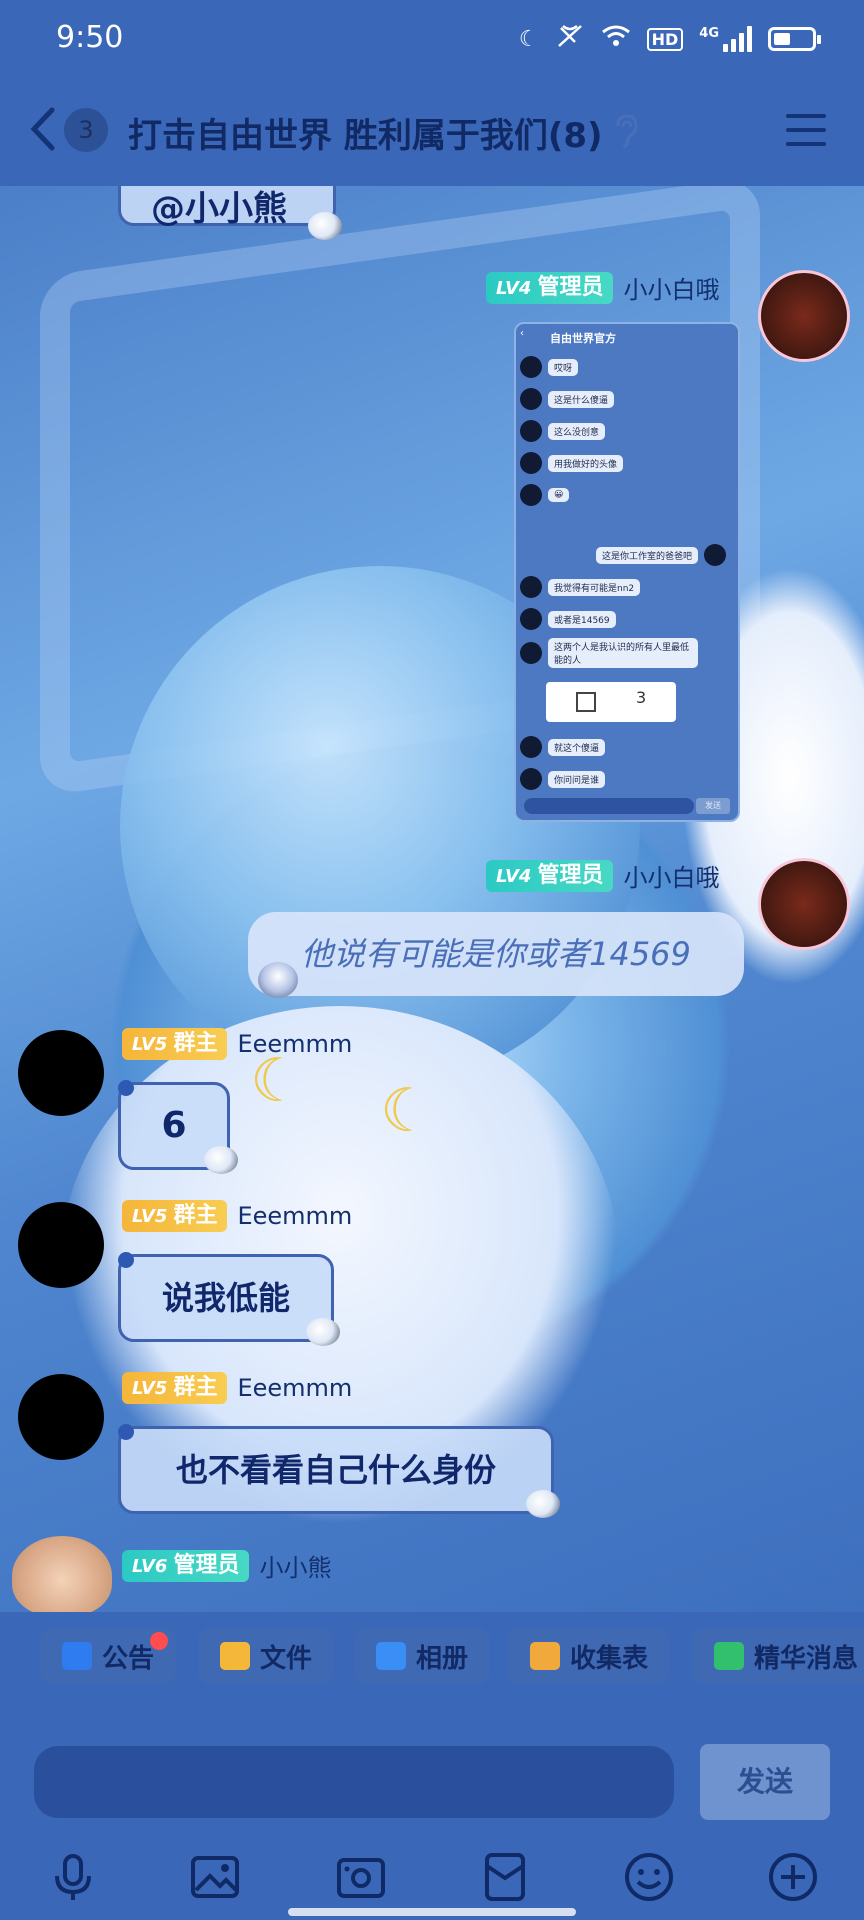  What do you see at coordinates (295, 1568) in the screenshot?
I see `sender-name: 小小熊` at bounding box center [295, 1568].